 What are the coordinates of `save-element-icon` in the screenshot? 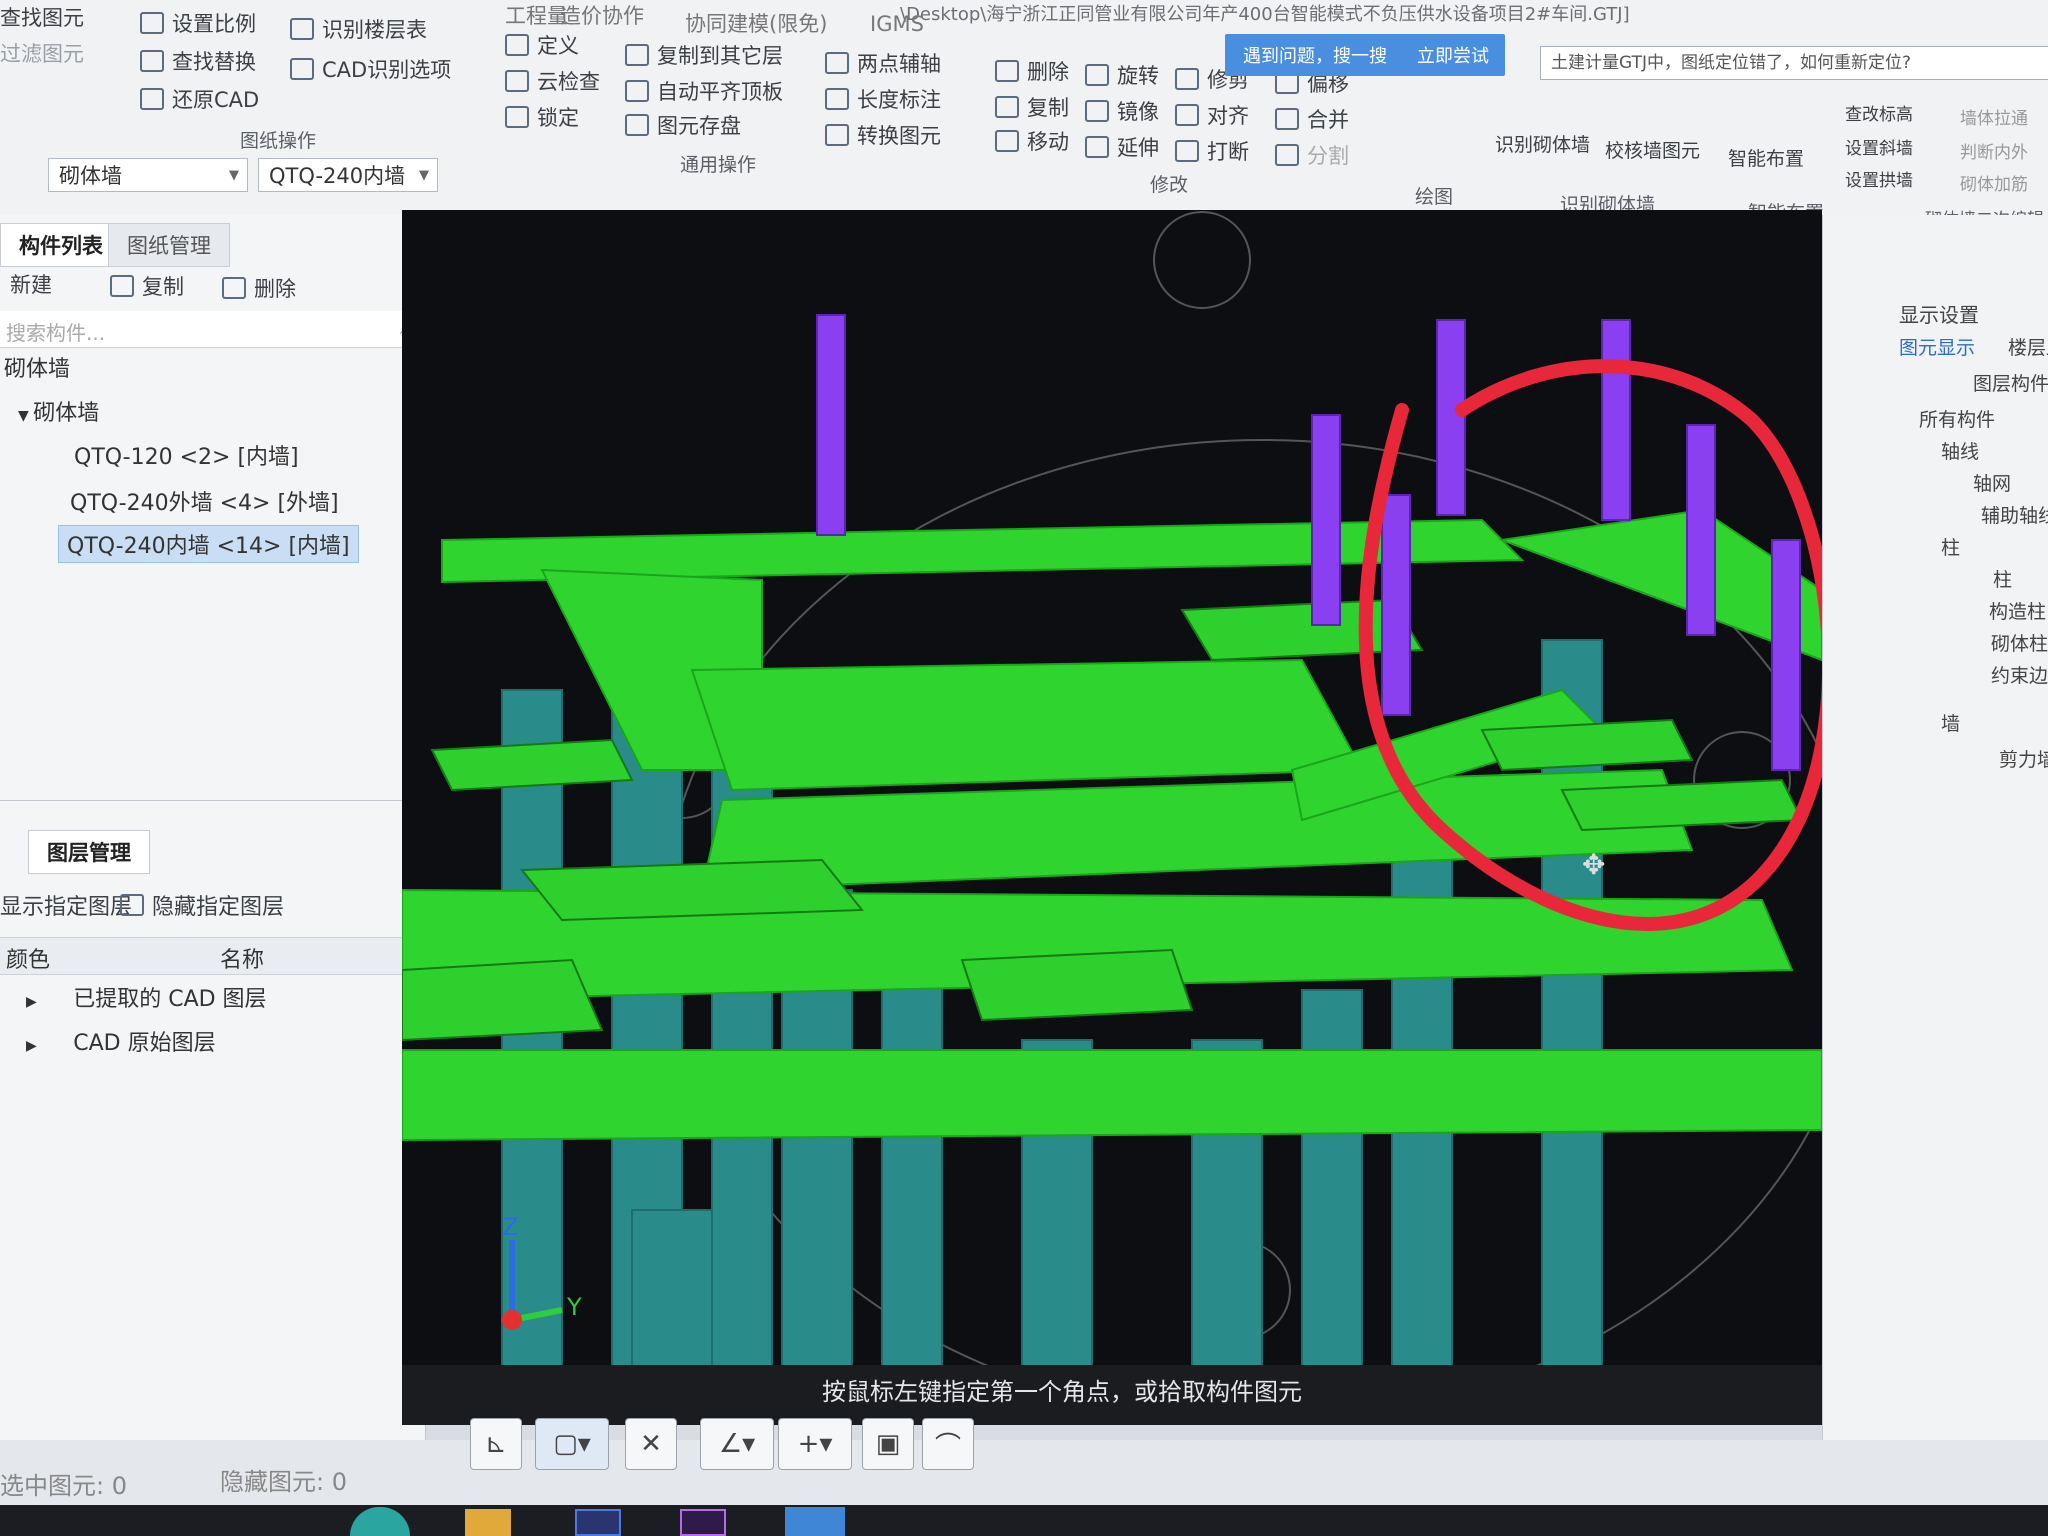 It's located at (637, 125).